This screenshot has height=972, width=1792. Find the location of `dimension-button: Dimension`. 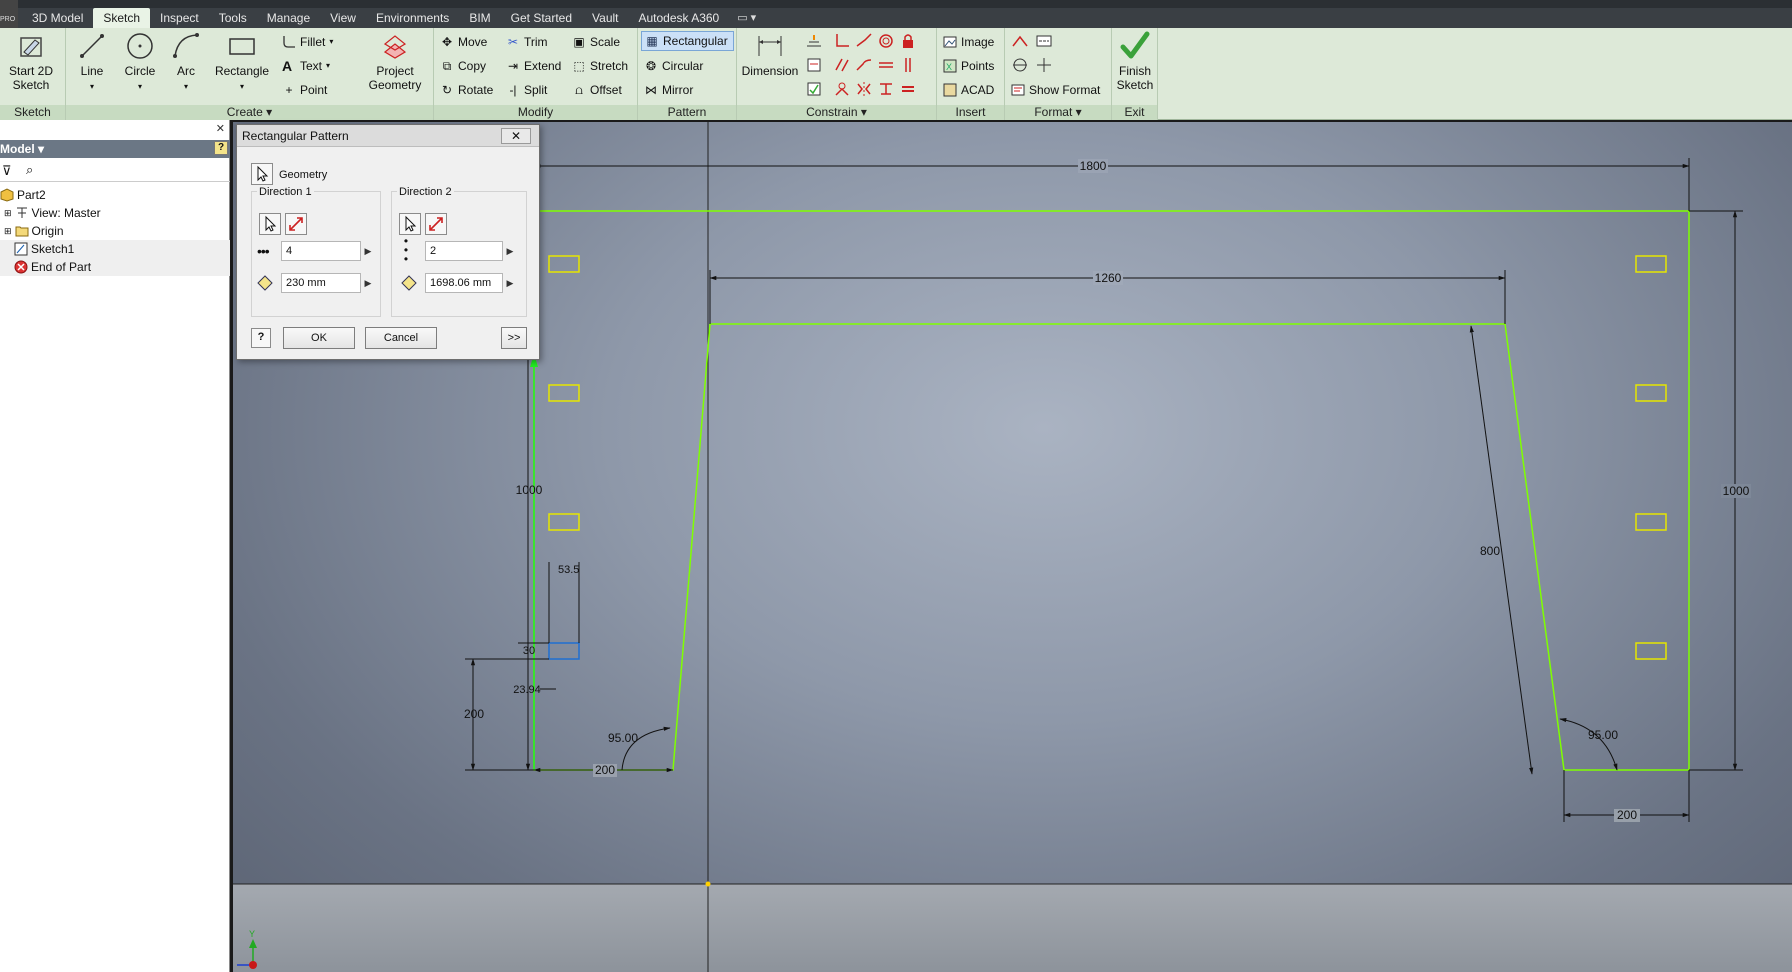

dimension-button: Dimension is located at coordinates (770, 54).